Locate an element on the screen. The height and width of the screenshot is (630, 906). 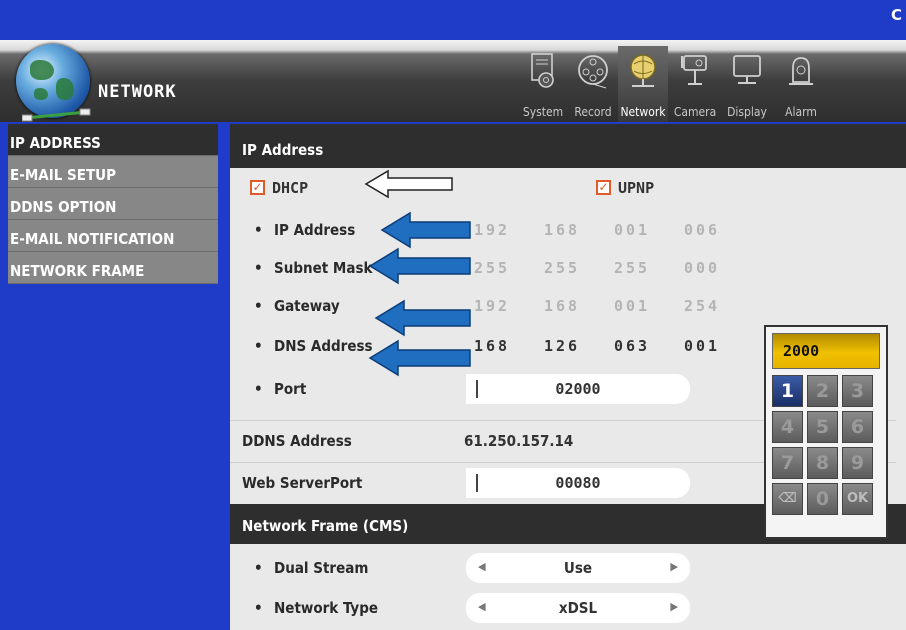
tab-camera: Camera is located at coordinates (695, 84).